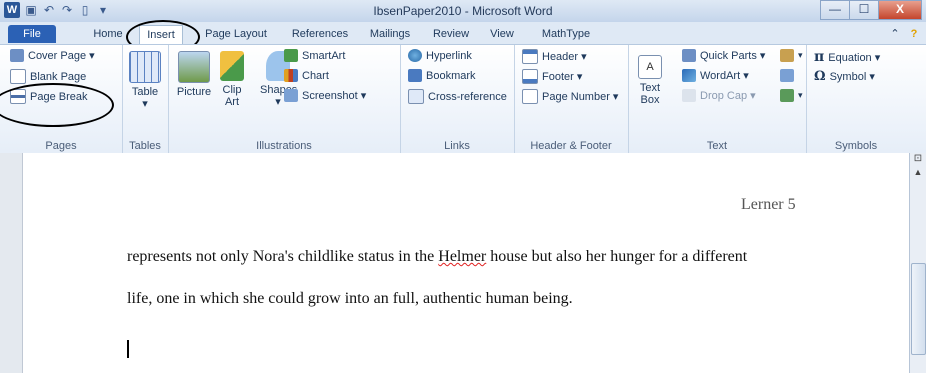  I want to click on footer-icon, so click(530, 76).